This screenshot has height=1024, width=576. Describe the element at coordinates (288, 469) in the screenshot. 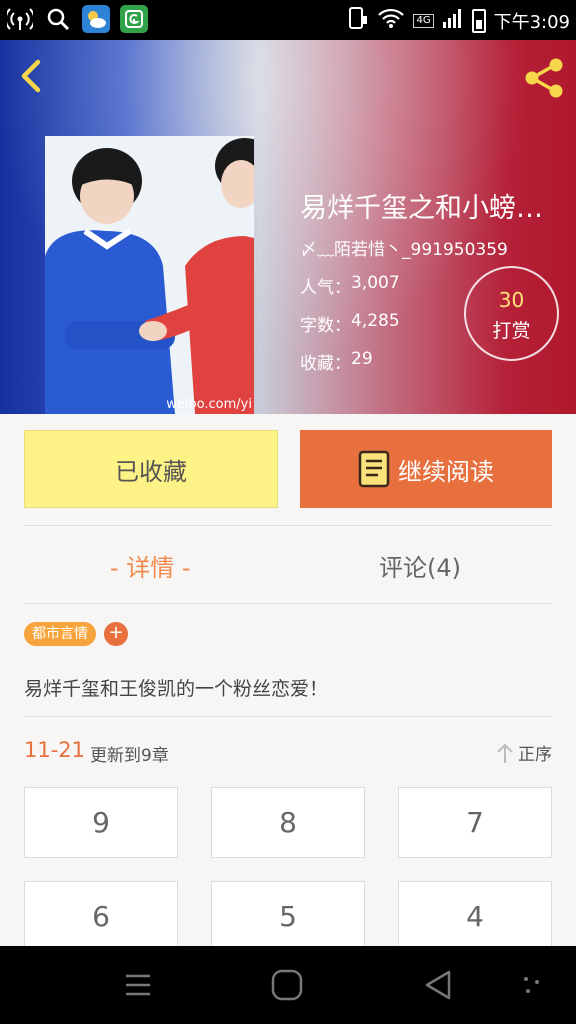

I see `action-buttons: 已收藏 继续阅读` at that location.